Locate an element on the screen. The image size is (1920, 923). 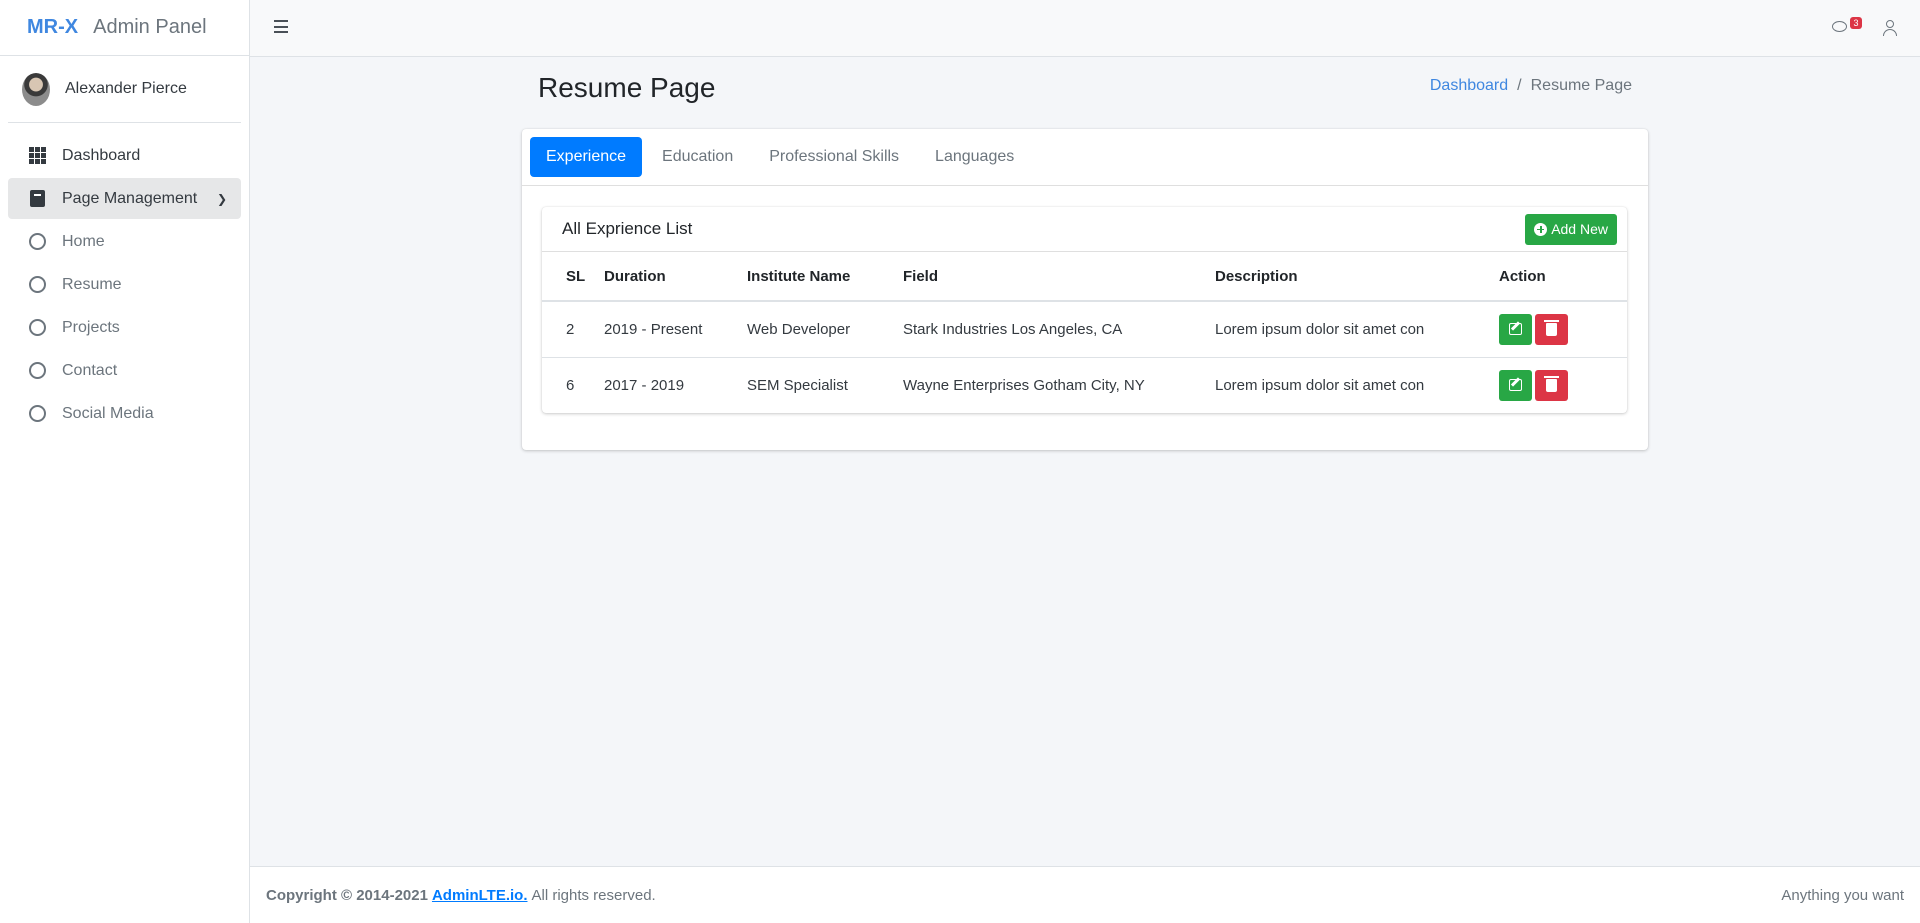
sidebar-item-contact: Contact is located at coordinates (124, 370).